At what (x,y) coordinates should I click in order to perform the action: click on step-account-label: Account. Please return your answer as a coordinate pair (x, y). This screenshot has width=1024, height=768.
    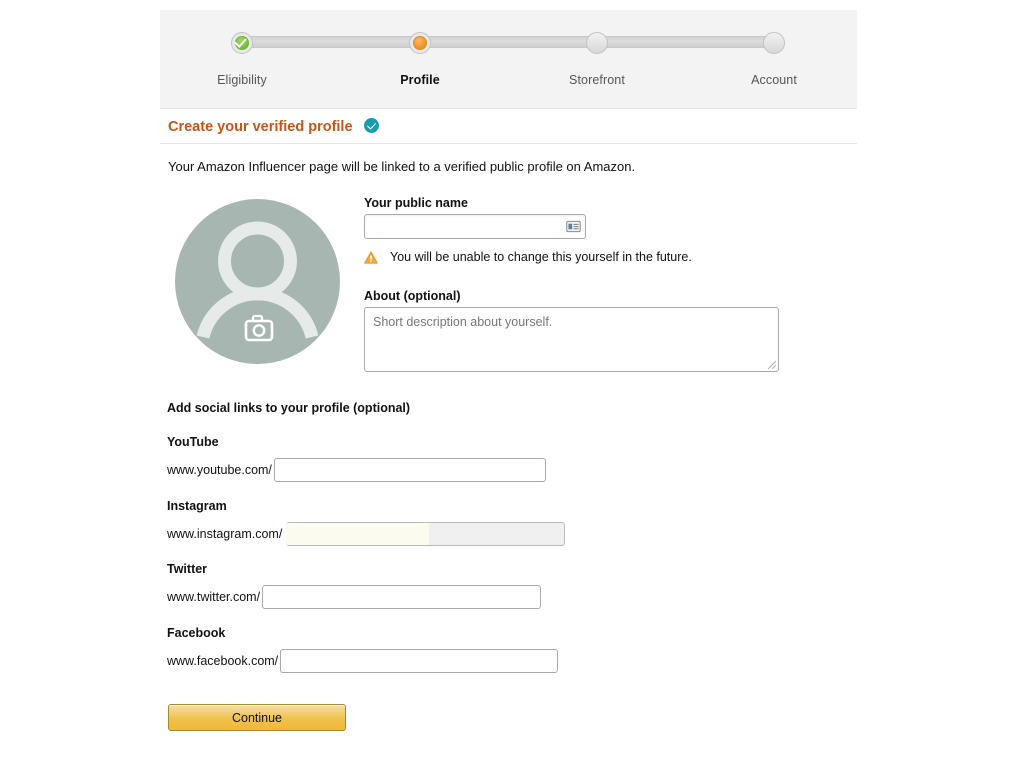
    Looking at the image, I should click on (774, 80).